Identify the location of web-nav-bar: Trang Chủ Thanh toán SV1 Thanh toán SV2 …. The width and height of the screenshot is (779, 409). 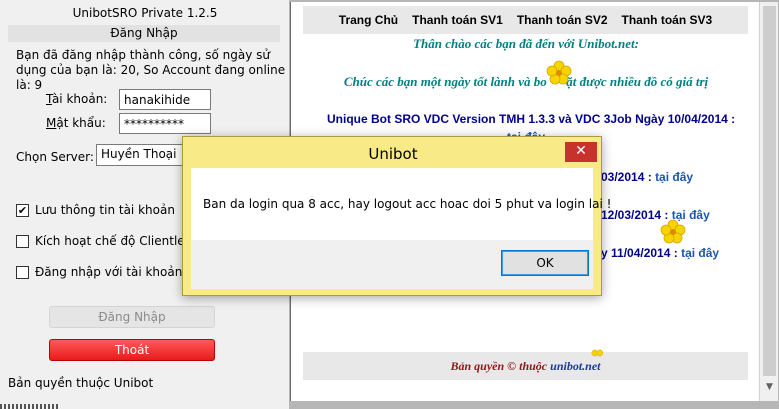
(525, 20).